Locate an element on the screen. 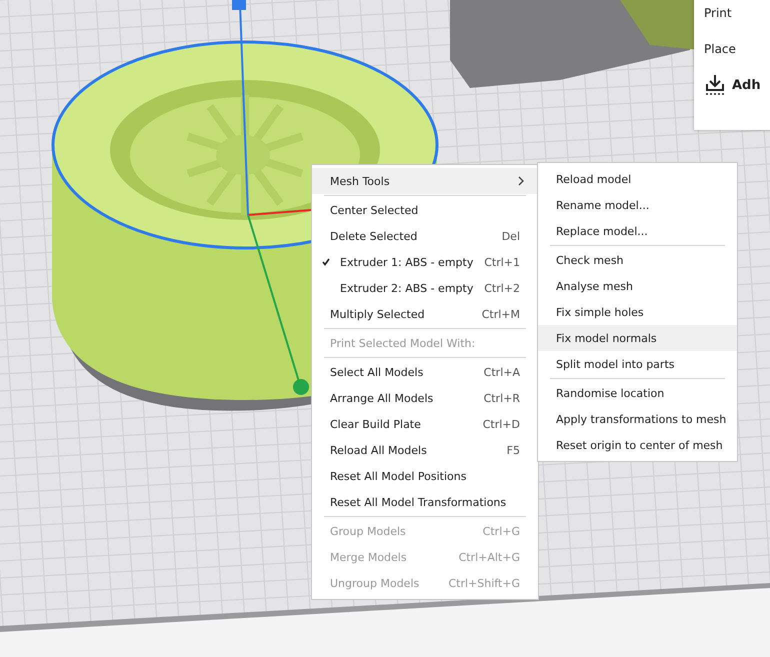 The image size is (770, 657). menu-item: Extruder 1: ABS - empty Ctrl+1 is located at coordinates (425, 262).